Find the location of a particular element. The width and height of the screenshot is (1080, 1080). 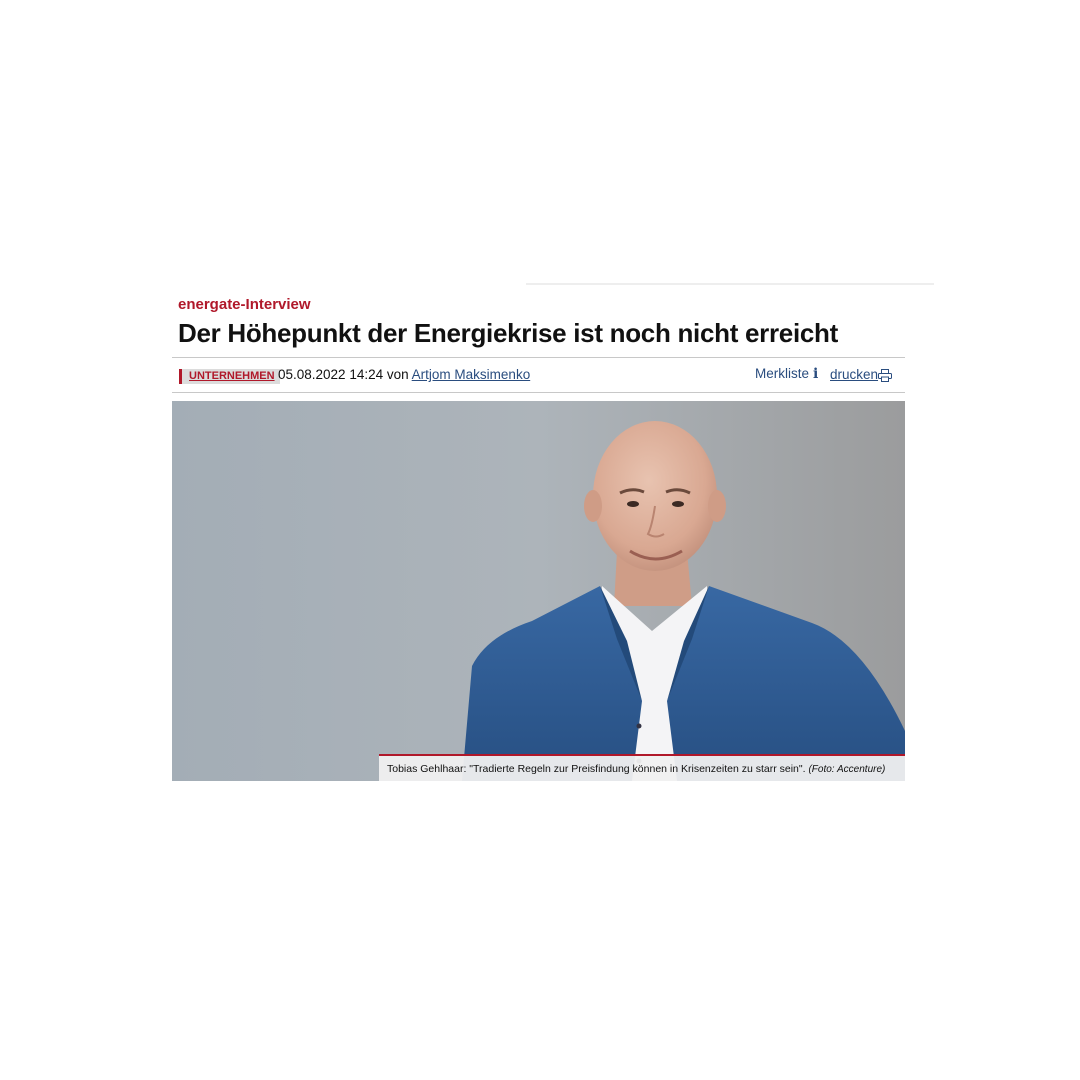

top-divider is located at coordinates (730, 284).